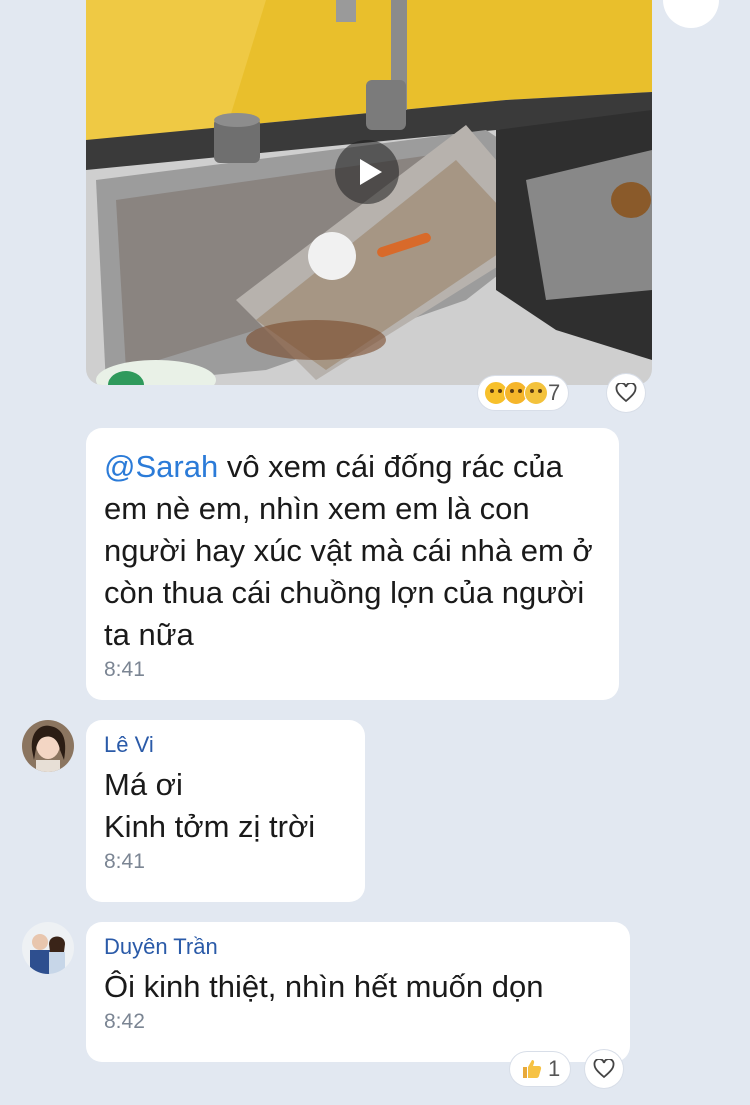 This screenshot has height=1105, width=750. I want to click on play-icon, so click(367, 172).